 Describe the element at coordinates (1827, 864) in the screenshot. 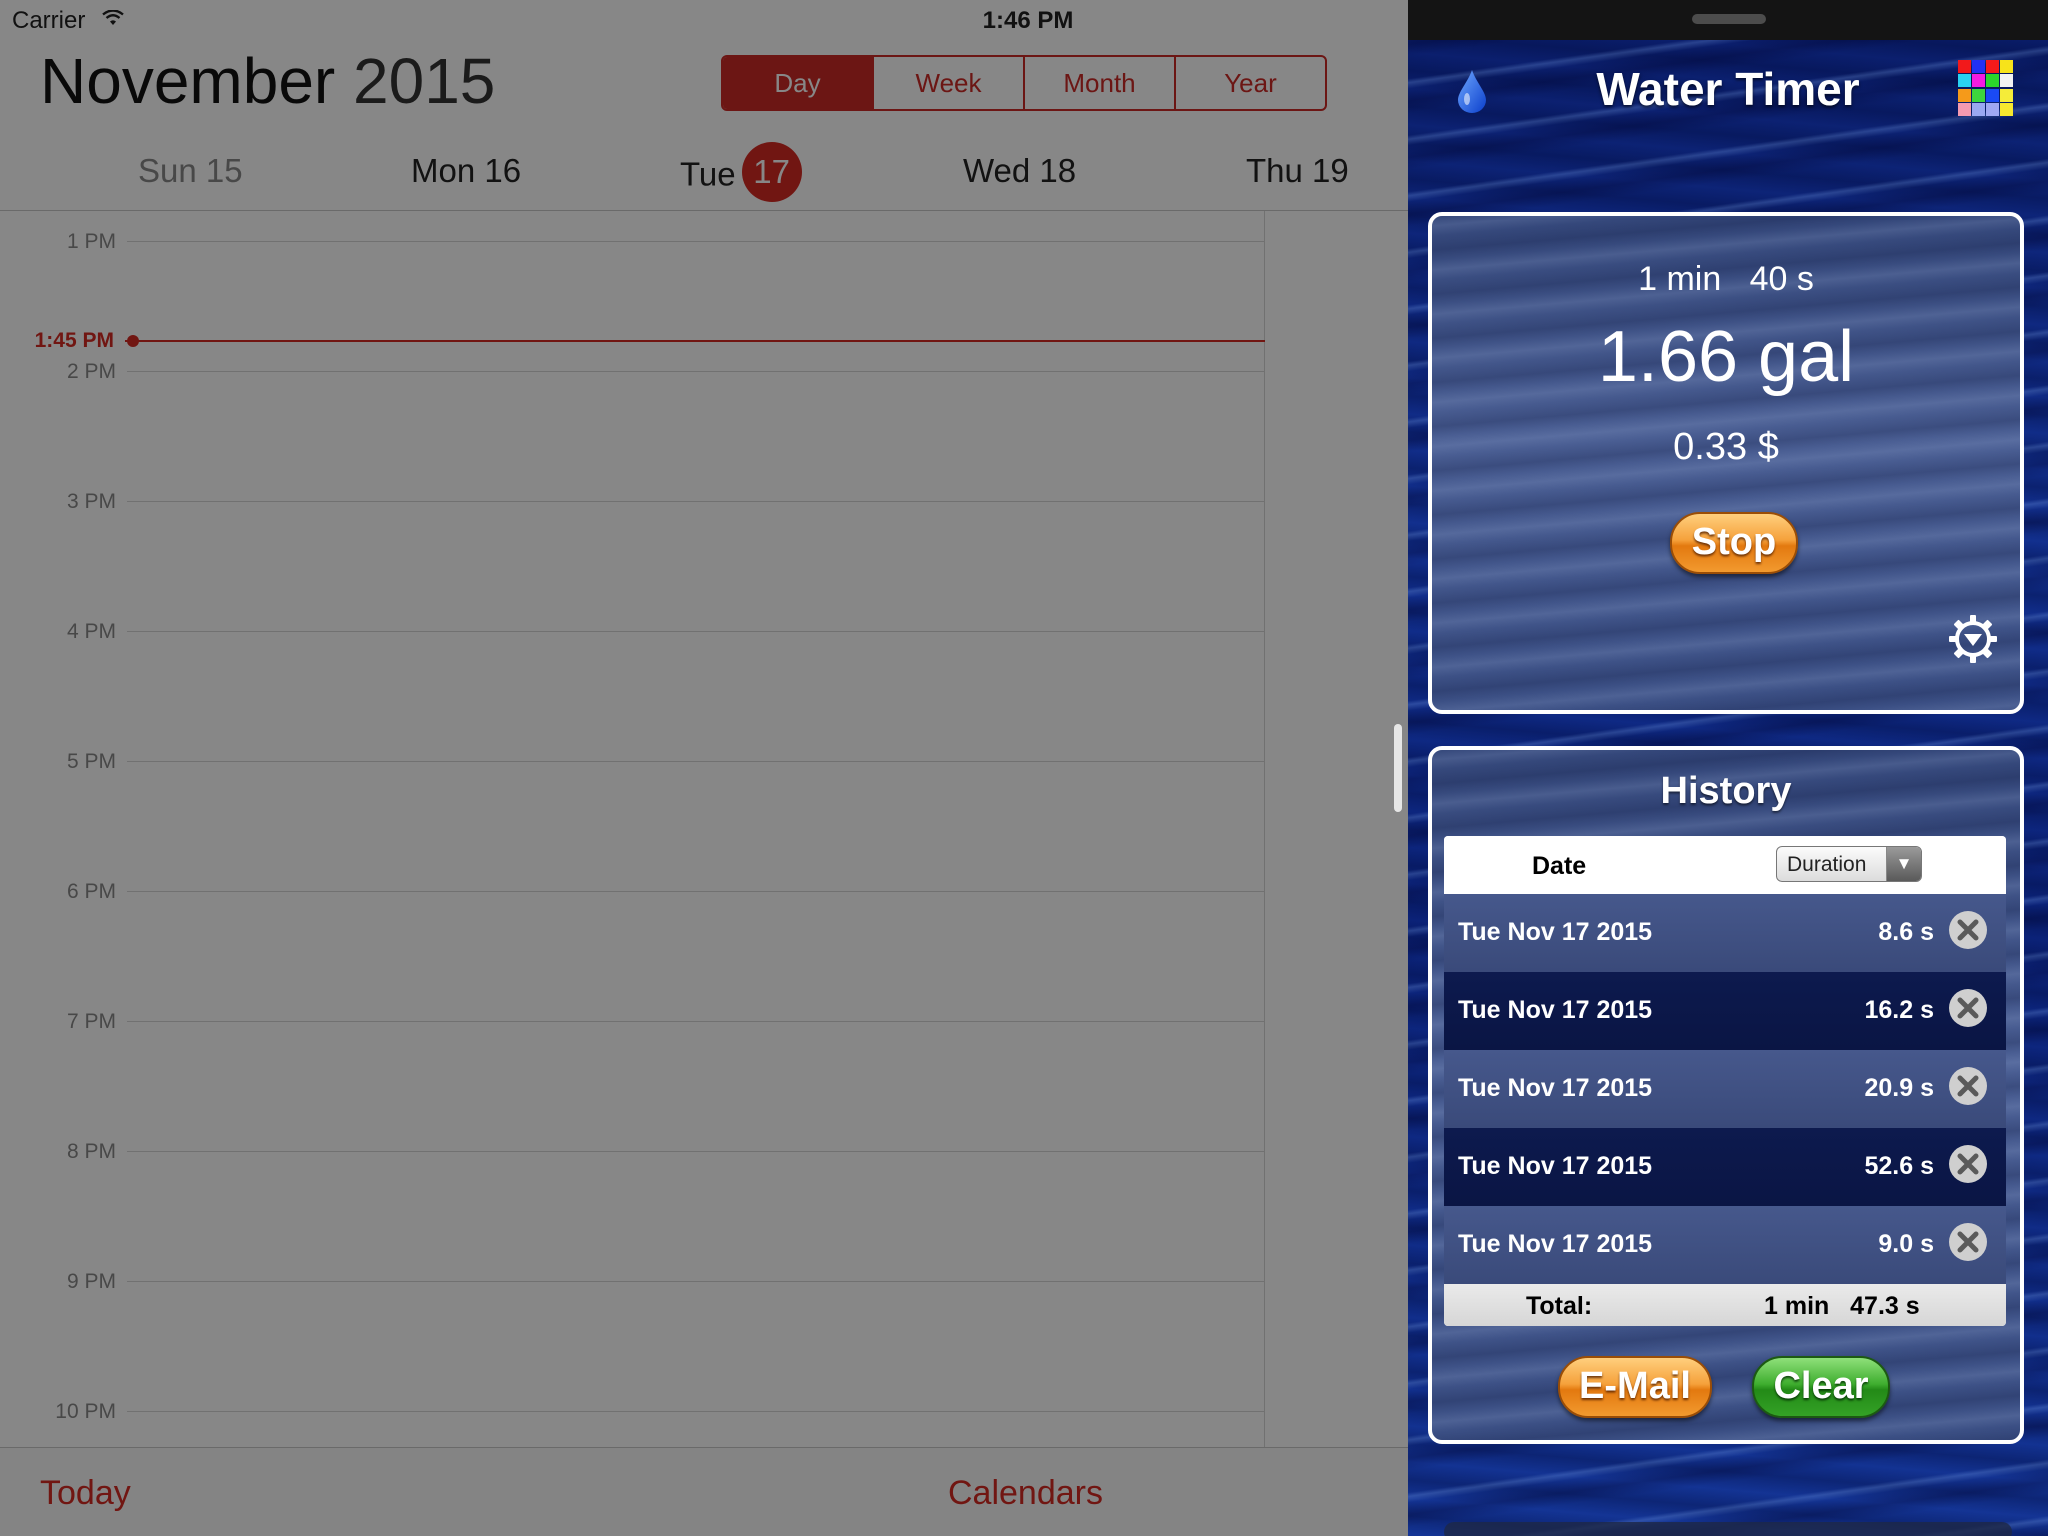

I see `sort-dropdown-value: Duration` at that location.